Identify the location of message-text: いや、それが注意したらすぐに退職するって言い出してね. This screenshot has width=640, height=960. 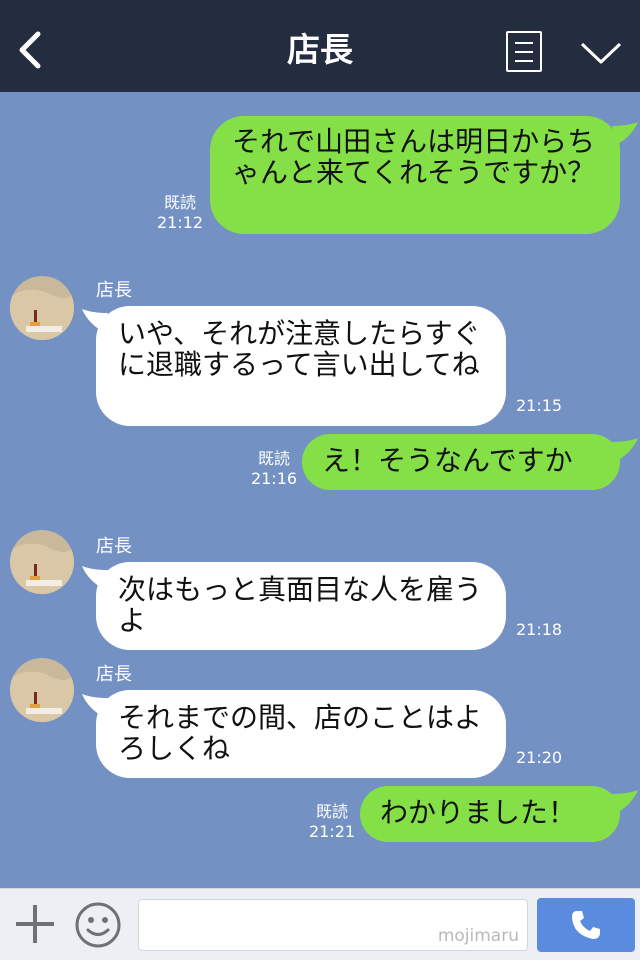
(299, 349).